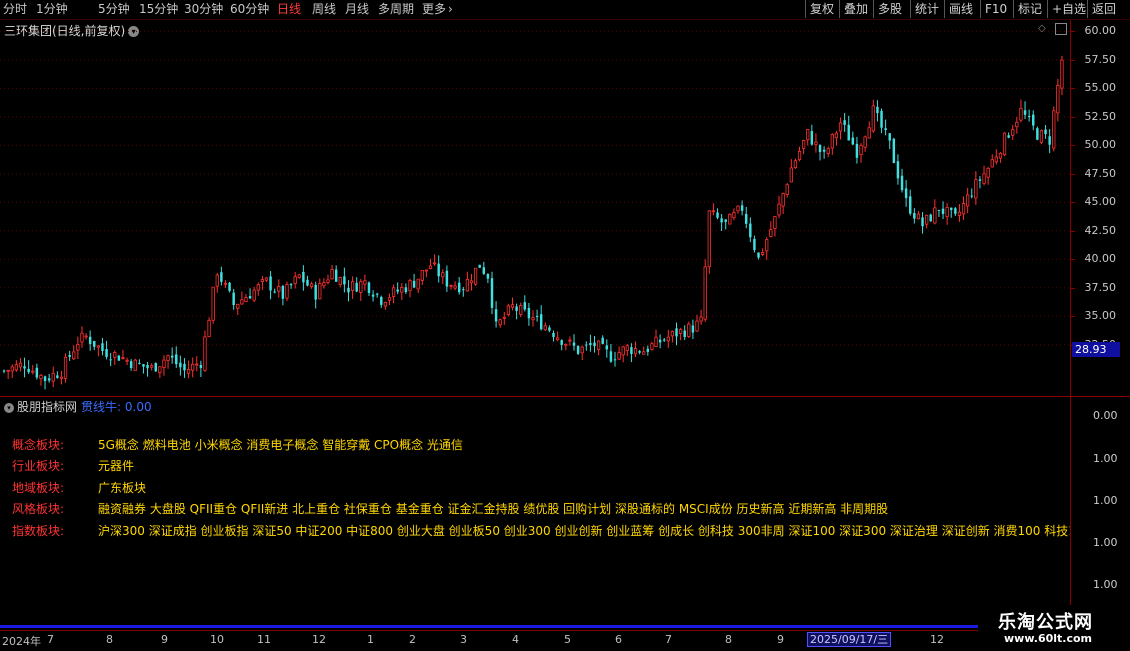 The image size is (1130, 651). What do you see at coordinates (9, 407) in the screenshot?
I see `chevron-down-icon: ▾` at bounding box center [9, 407].